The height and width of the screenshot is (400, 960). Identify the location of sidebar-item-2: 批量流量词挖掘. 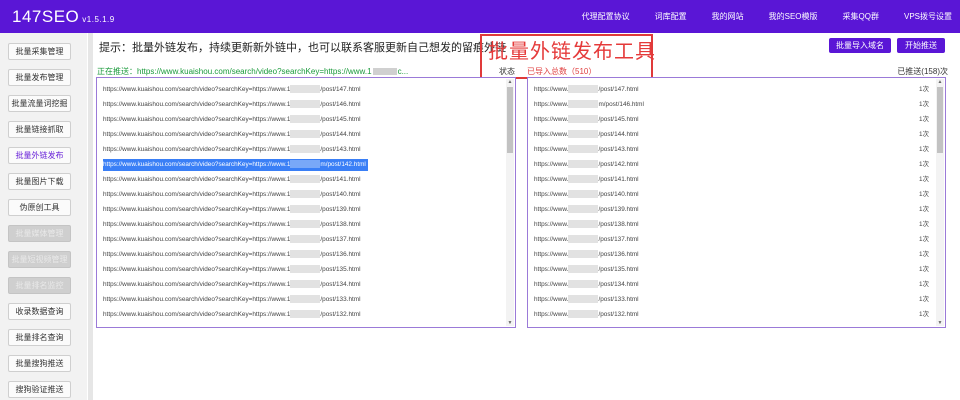
(39, 103).